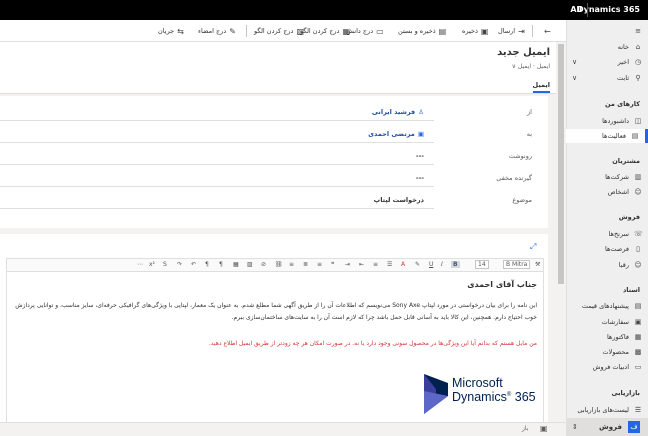 This screenshot has height=436, width=648. What do you see at coordinates (221, 264) in the screenshot?
I see `rtl-icon: ¶` at bounding box center [221, 264].